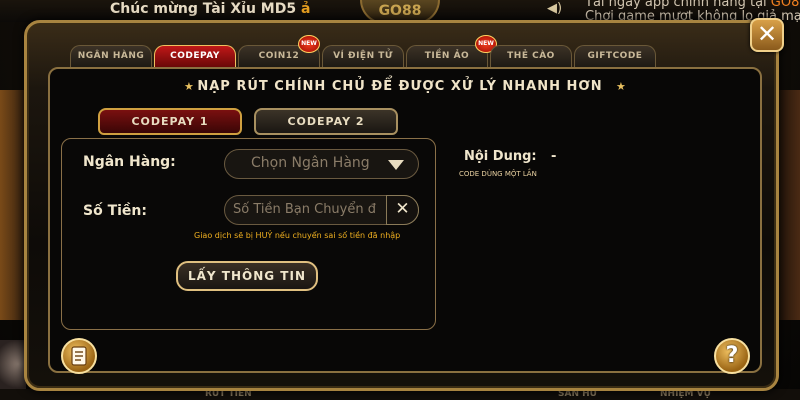 Image resolution: width=800 pixels, height=400 pixels. I want to click on close-button: ✕, so click(767, 35).